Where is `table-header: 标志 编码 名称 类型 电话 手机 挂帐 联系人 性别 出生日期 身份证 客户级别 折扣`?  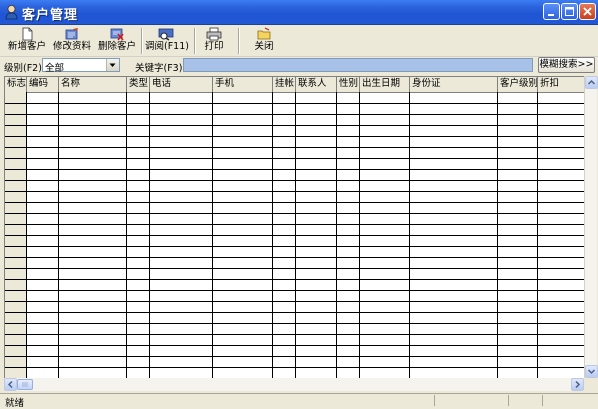 table-header: 标志 编码 名称 类型 电话 手机 挂帐 联系人 性别 出生日期 身份证 客户级别 折扣 is located at coordinates (294, 85).